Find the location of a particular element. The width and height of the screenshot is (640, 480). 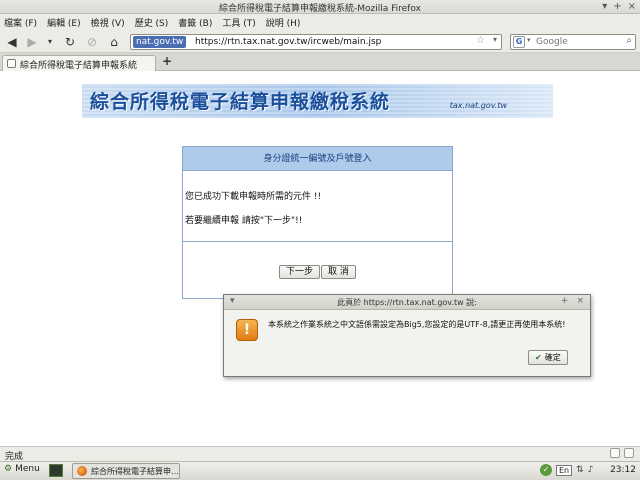

stop-icon: ⊘ is located at coordinates (92, 42).